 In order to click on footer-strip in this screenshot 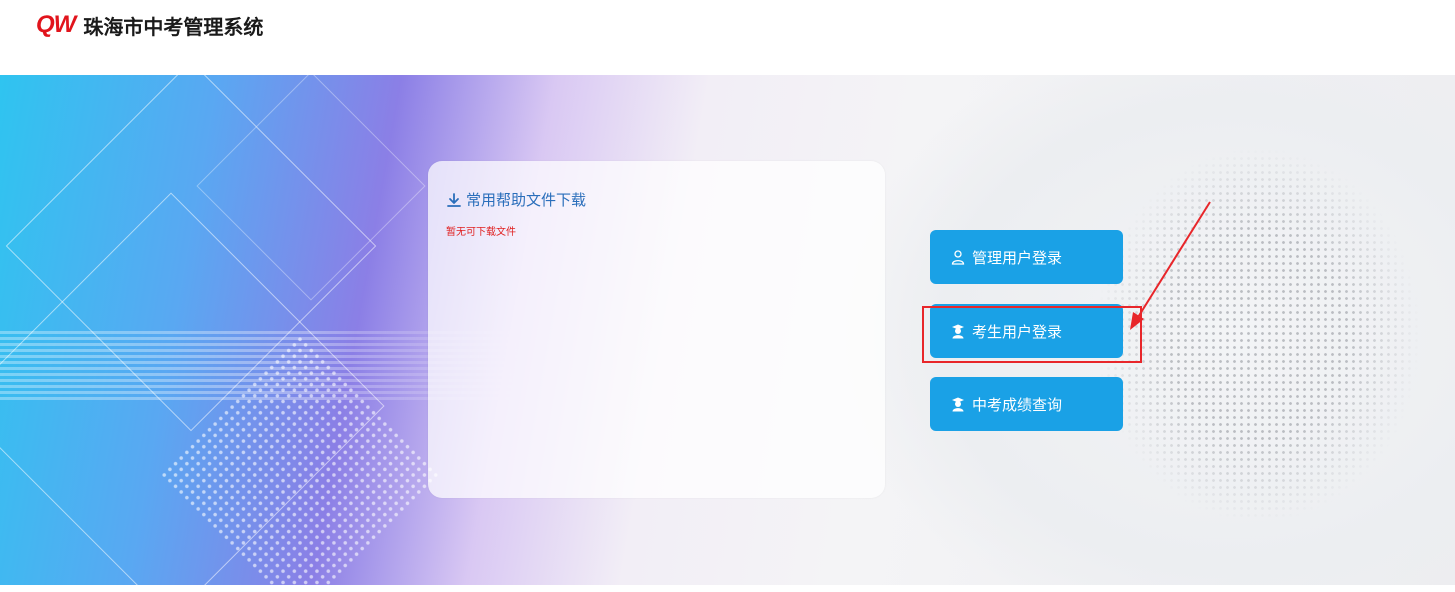, I will do `click(727, 588)`.